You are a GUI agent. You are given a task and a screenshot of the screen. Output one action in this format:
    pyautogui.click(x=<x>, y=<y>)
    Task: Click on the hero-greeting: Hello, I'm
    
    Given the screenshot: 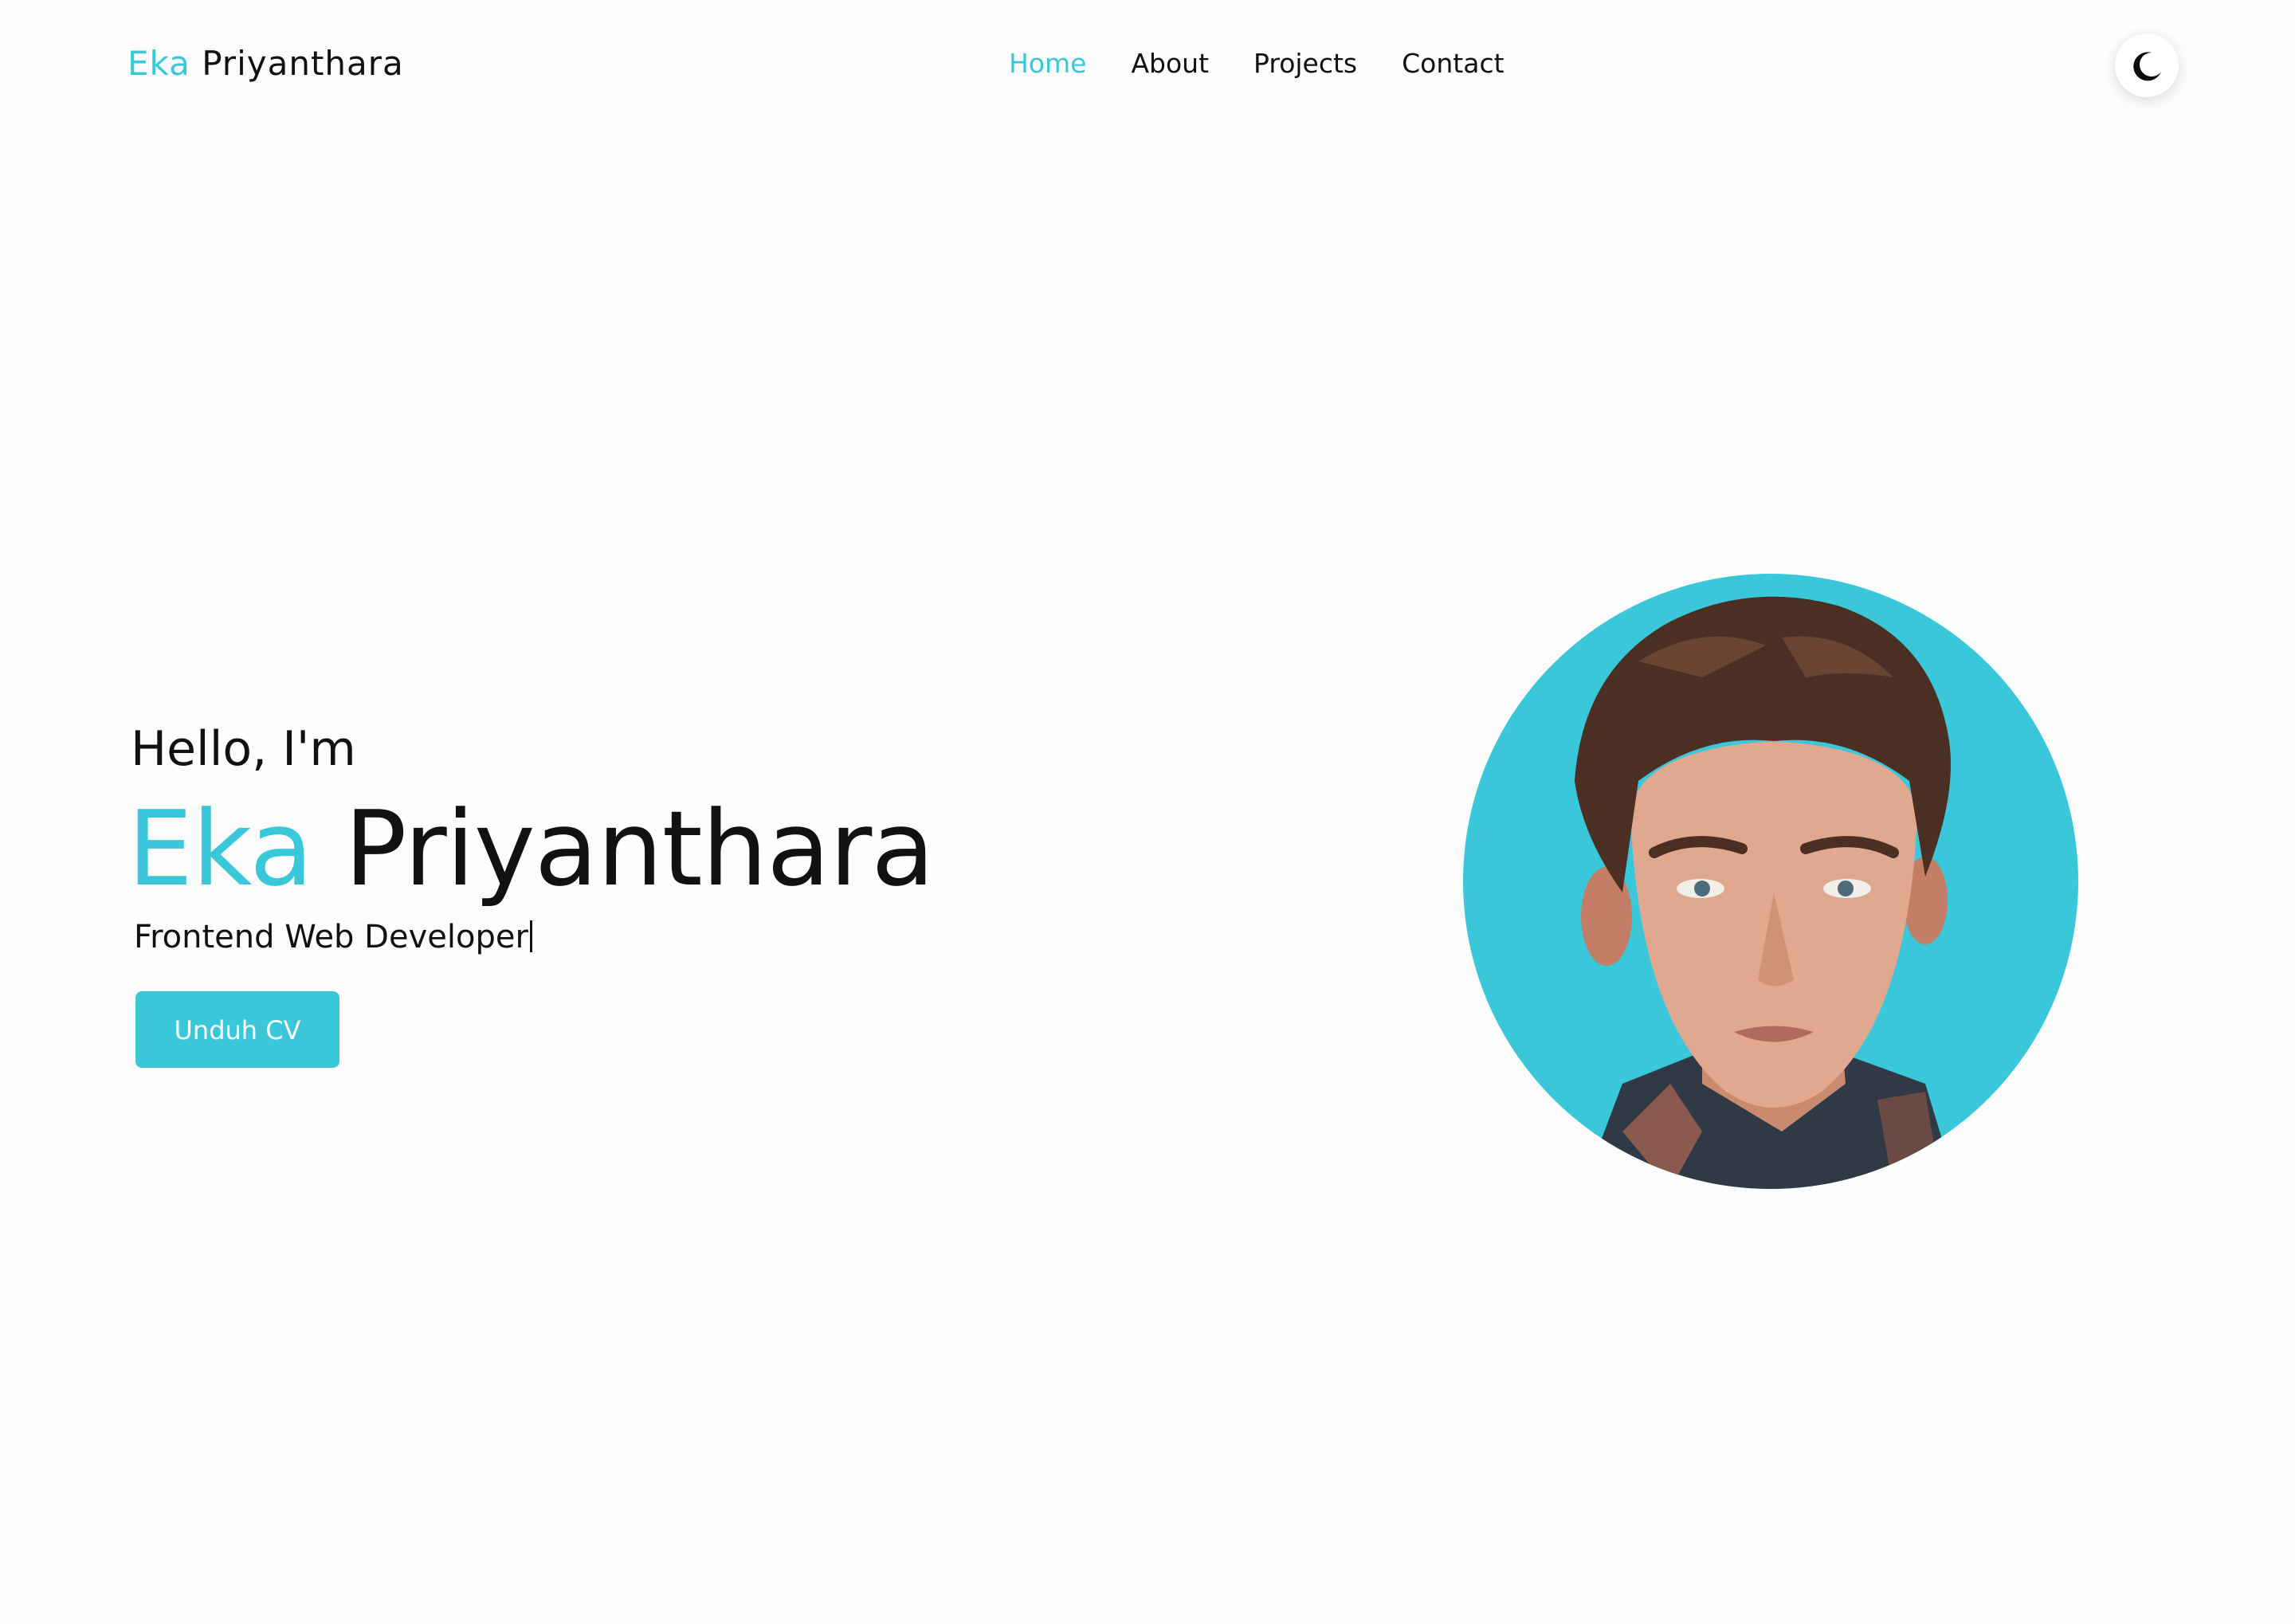 What is the action you would take?
    pyautogui.click(x=243, y=749)
    